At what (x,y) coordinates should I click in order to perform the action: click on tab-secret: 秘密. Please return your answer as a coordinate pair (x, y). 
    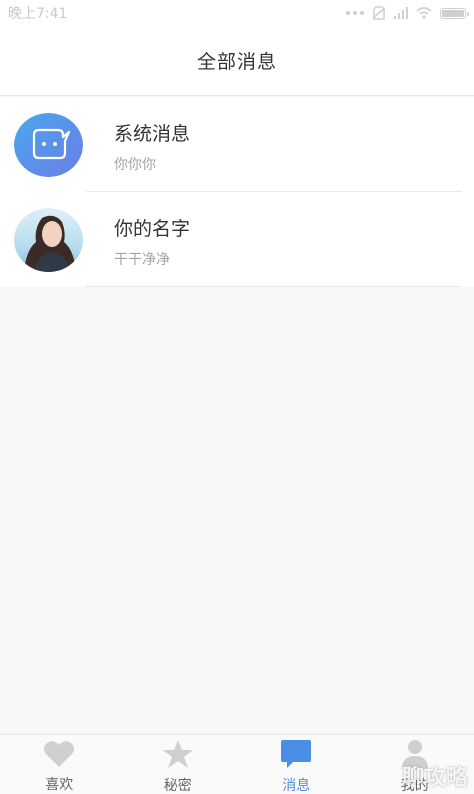
    Looking at the image, I should click on (178, 764).